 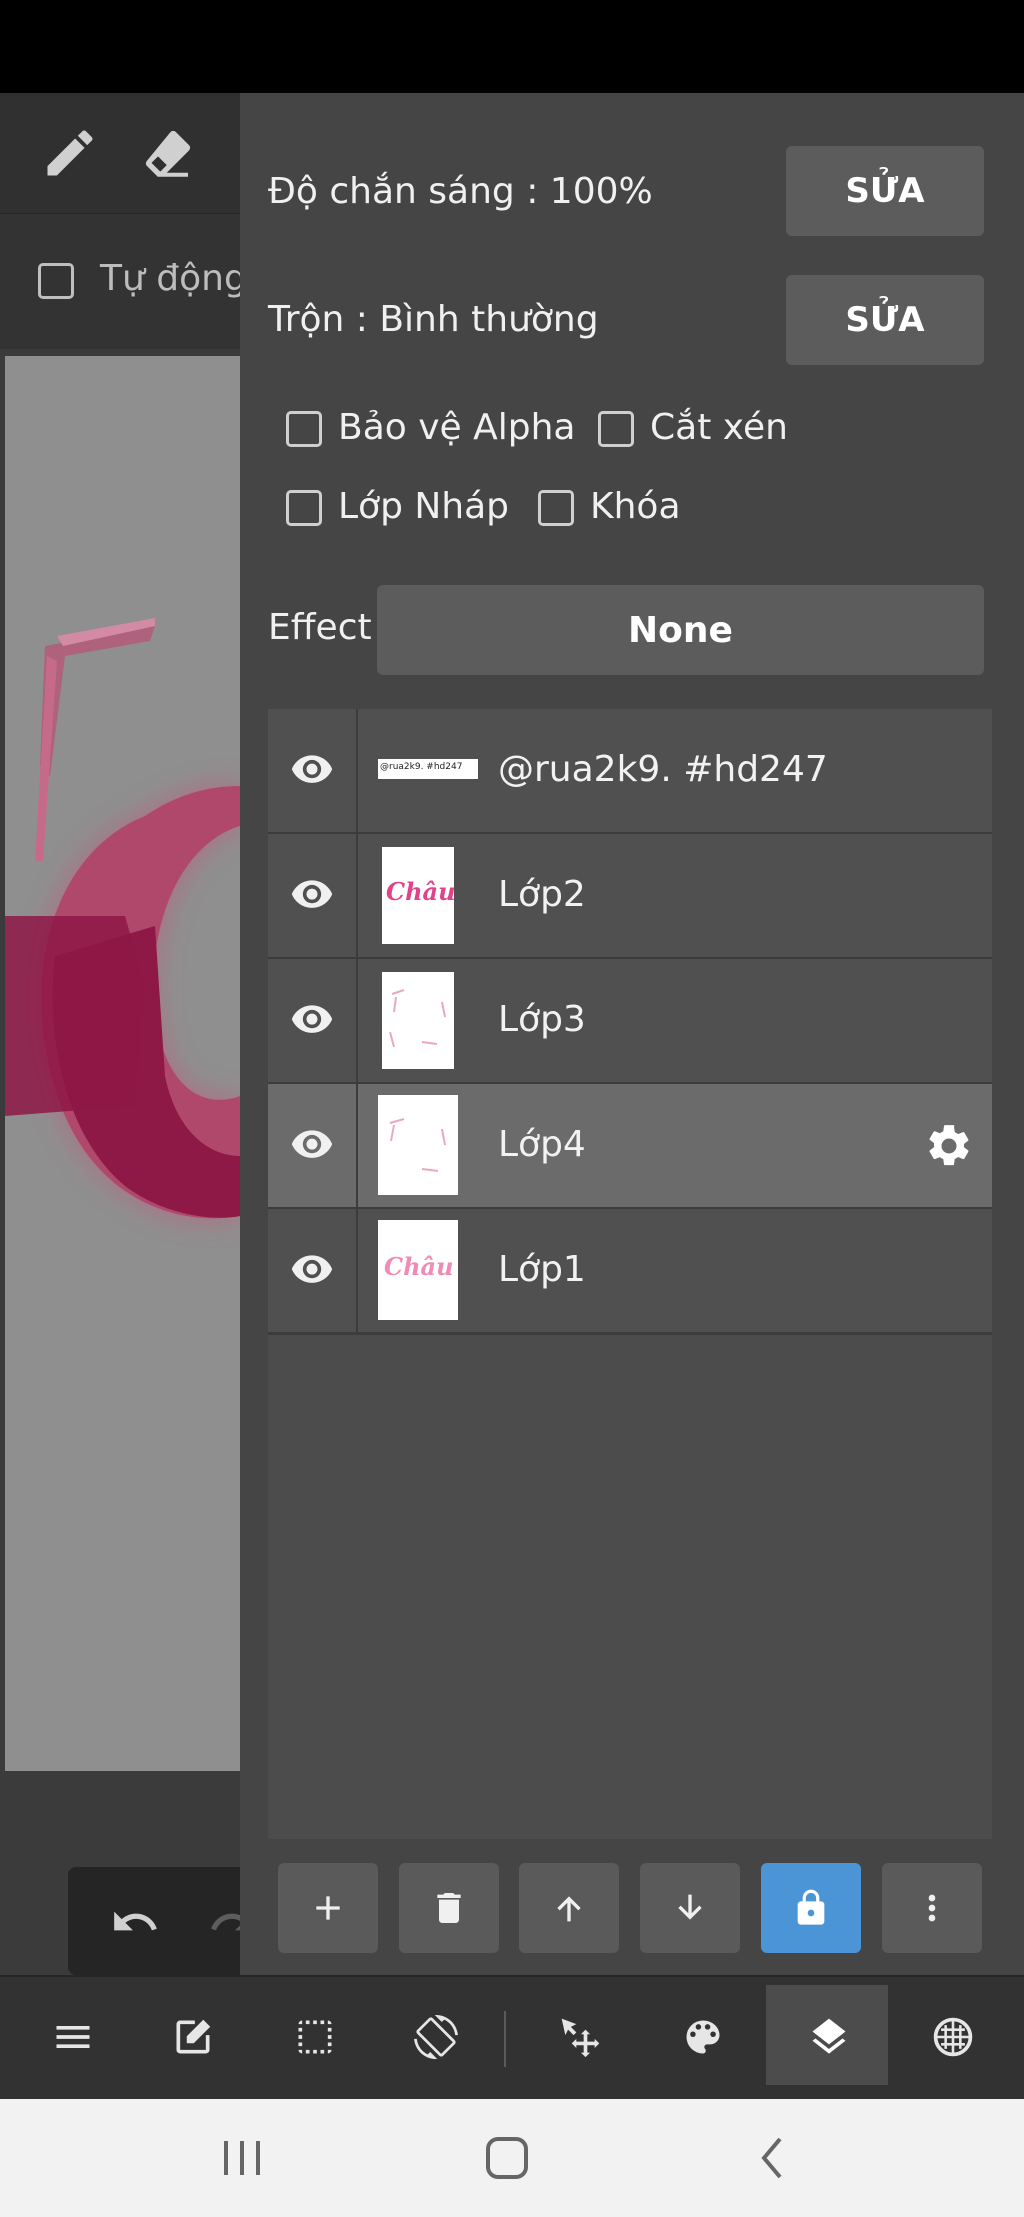 I want to click on layer-name: Lớp1, so click(x=542, y=1269).